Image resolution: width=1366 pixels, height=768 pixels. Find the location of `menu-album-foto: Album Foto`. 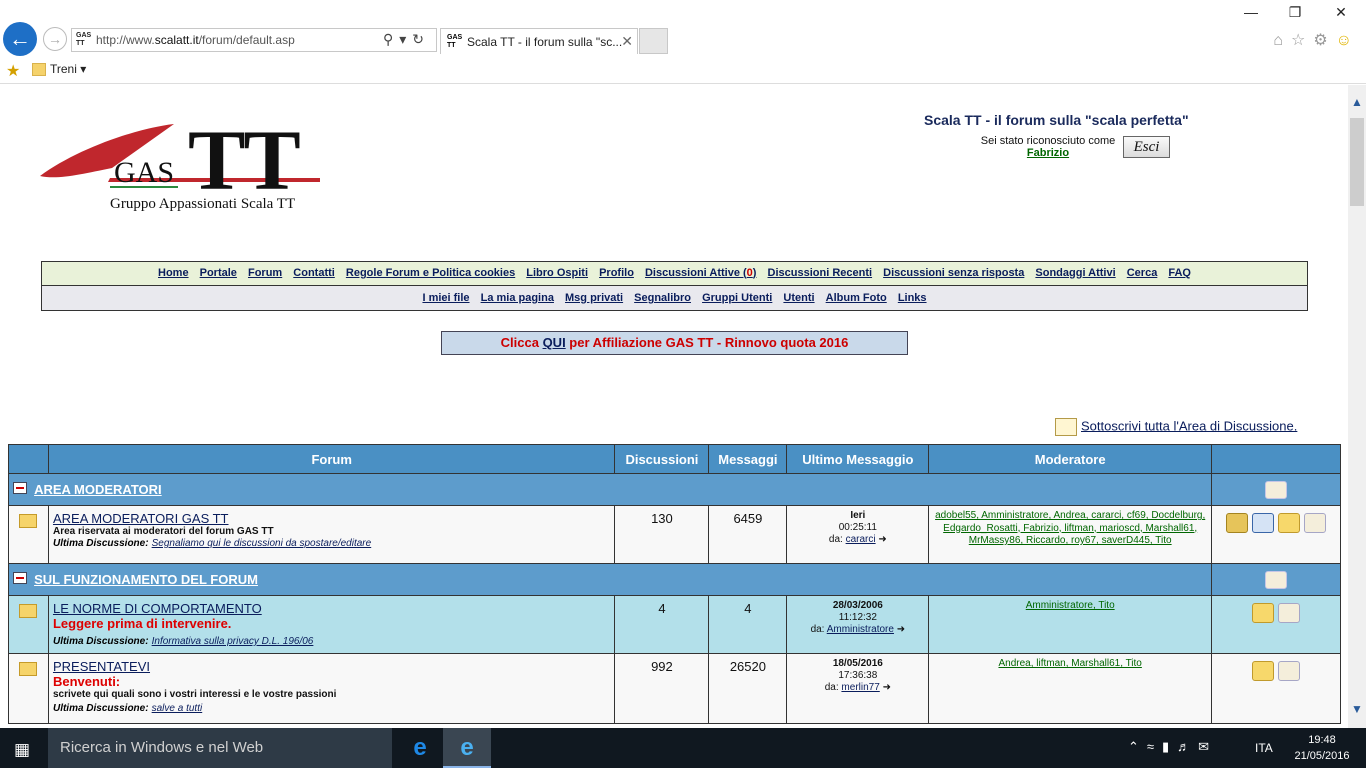

menu-album-foto: Album Foto is located at coordinates (856, 298).